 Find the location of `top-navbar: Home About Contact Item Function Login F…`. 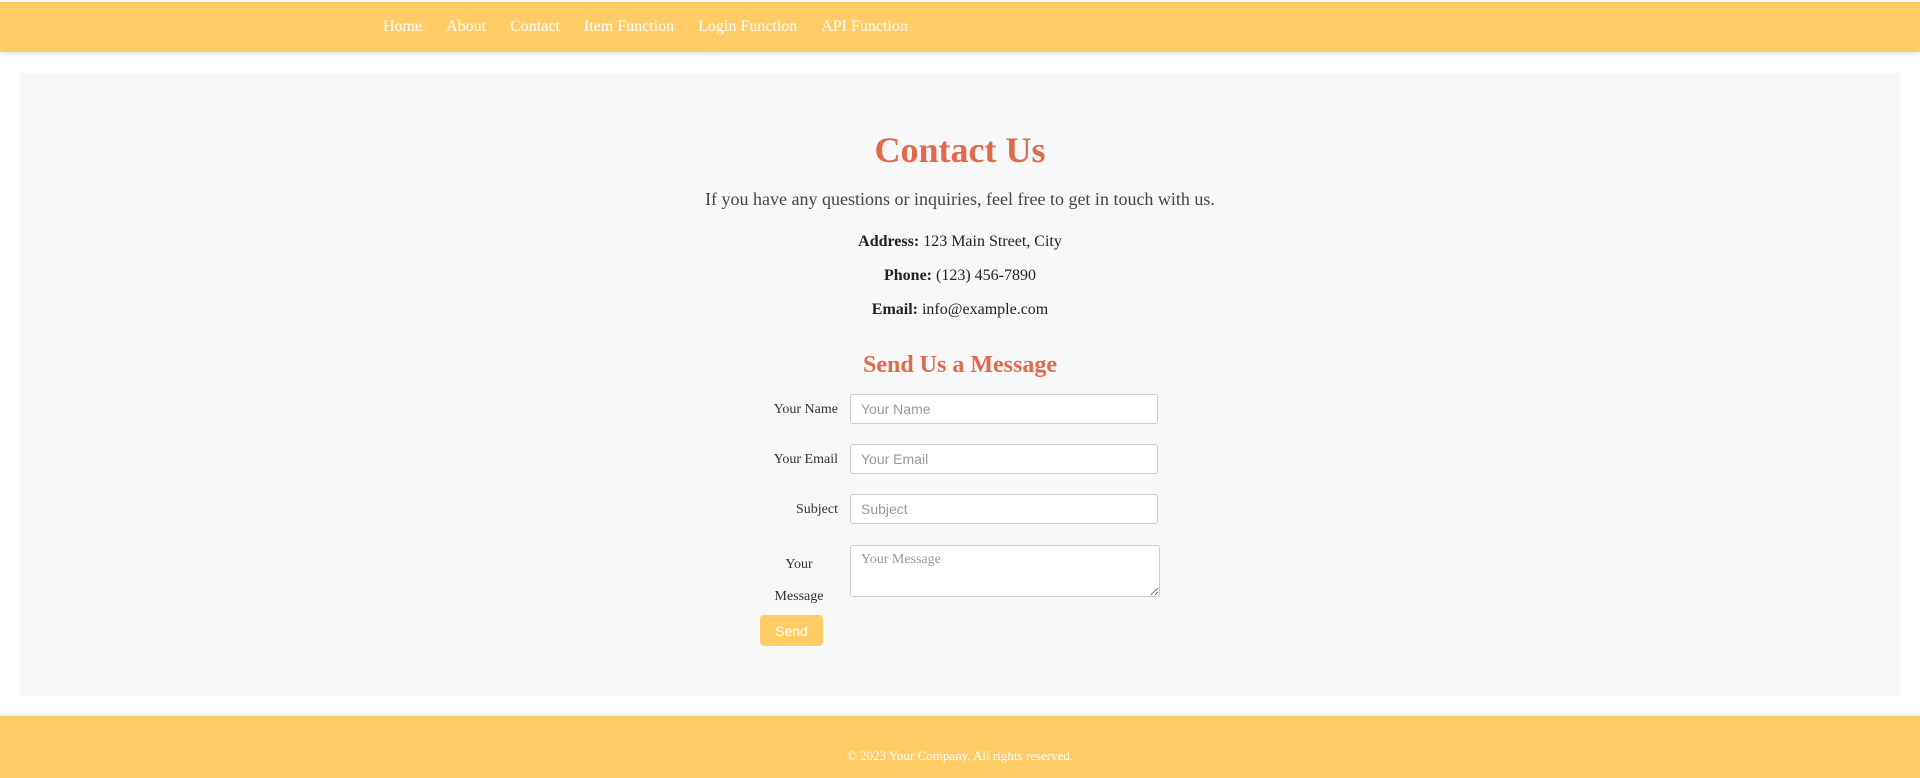

top-navbar: Home About Contact Item Function Login F… is located at coordinates (960, 27).